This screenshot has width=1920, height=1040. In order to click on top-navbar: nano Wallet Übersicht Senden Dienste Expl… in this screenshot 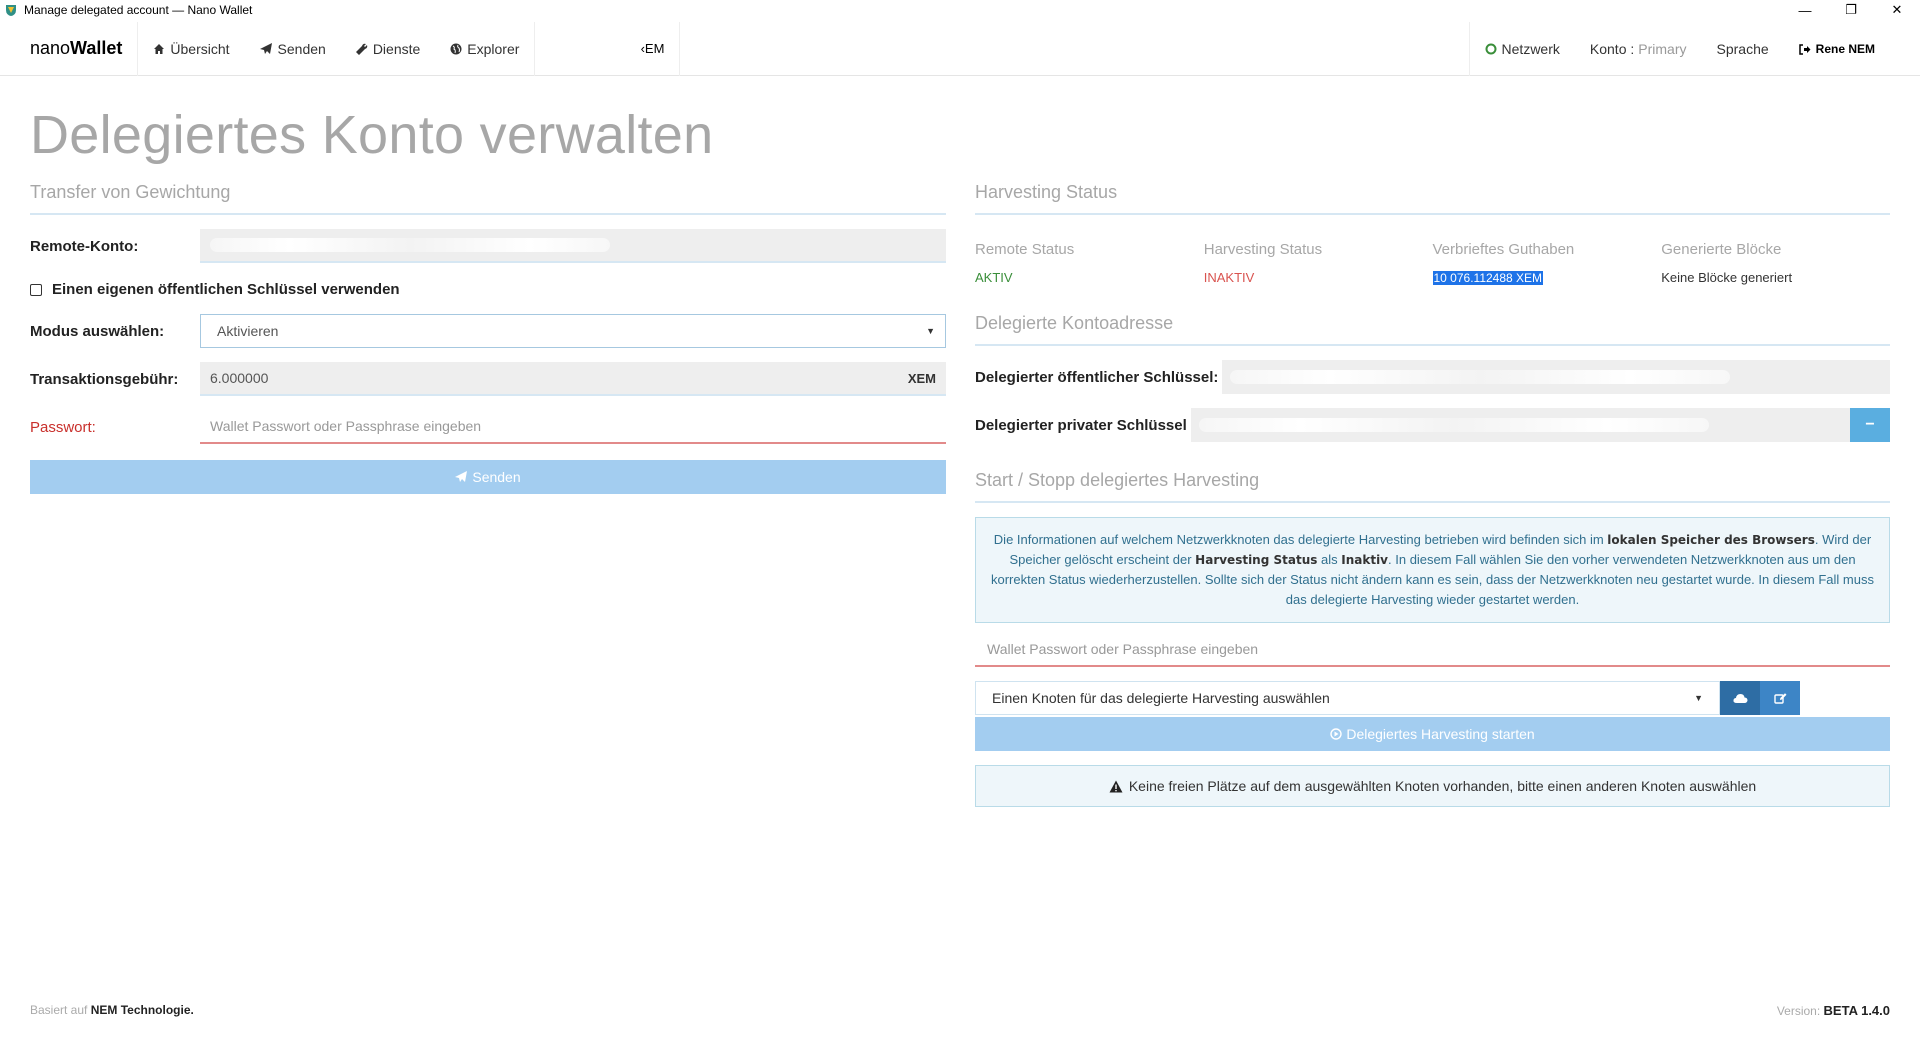, I will do `click(960, 48)`.